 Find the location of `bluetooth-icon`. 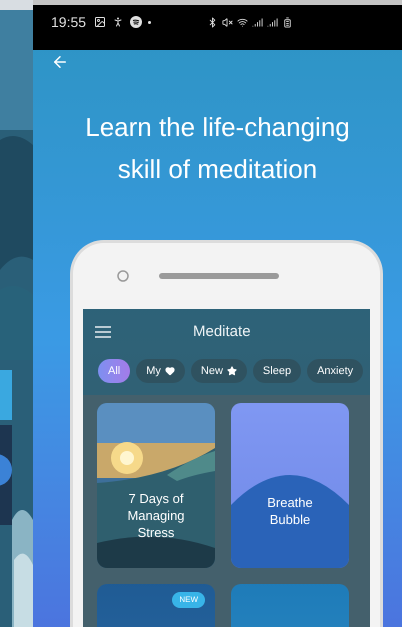

bluetooth-icon is located at coordinates (212, 22).